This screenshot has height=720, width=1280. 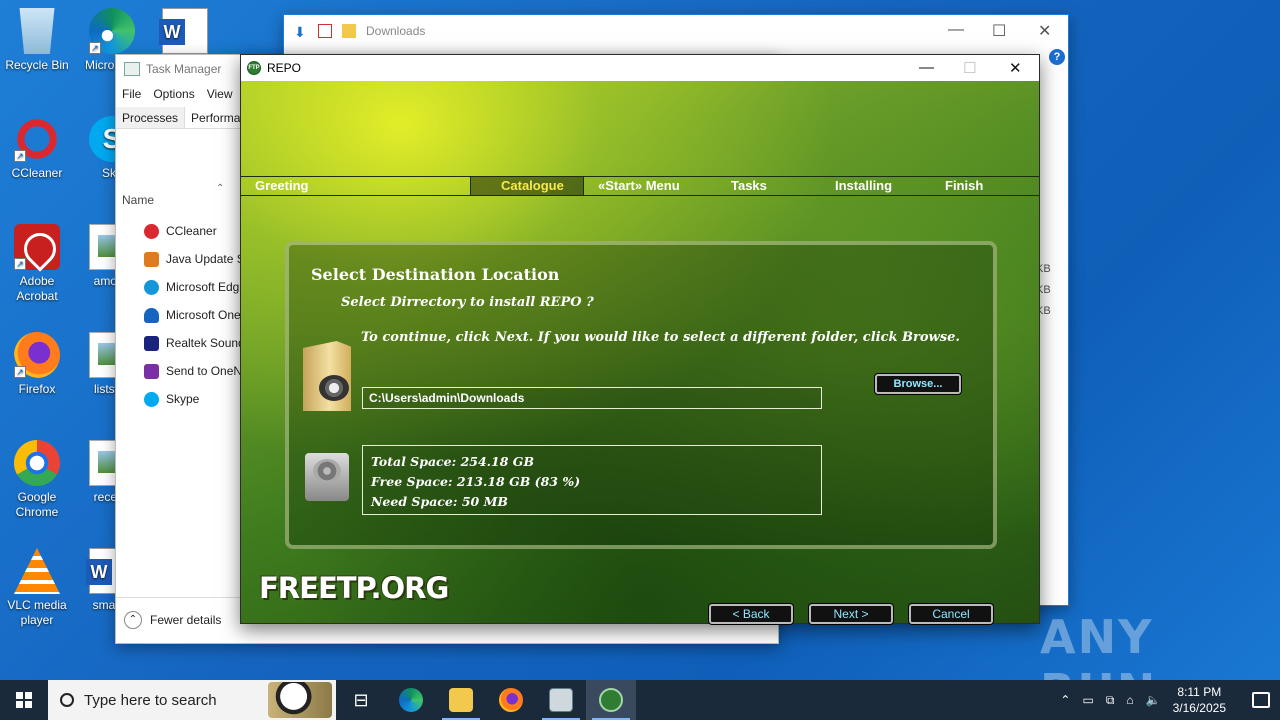 I want to click on ccleaner-icon, so click(x=151, y=231).